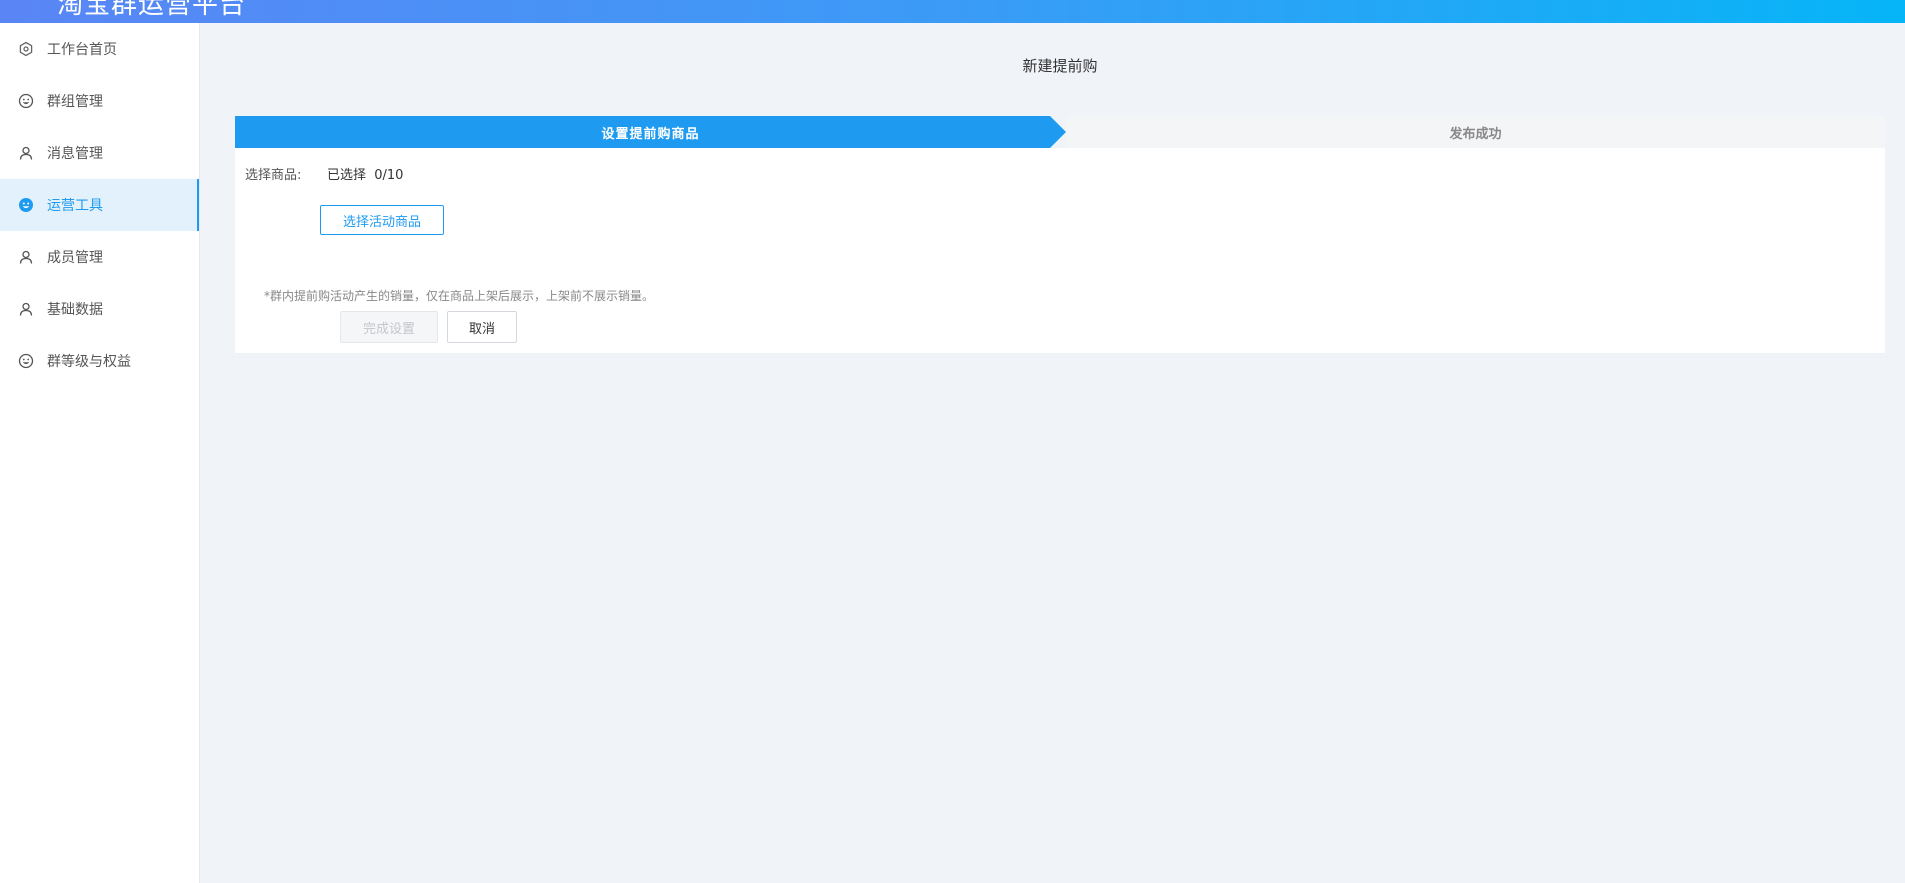 The width and height of the screenshot is (1905, 883). I want to click on sidebar-item-label: 运营工具, so click(75, 206).